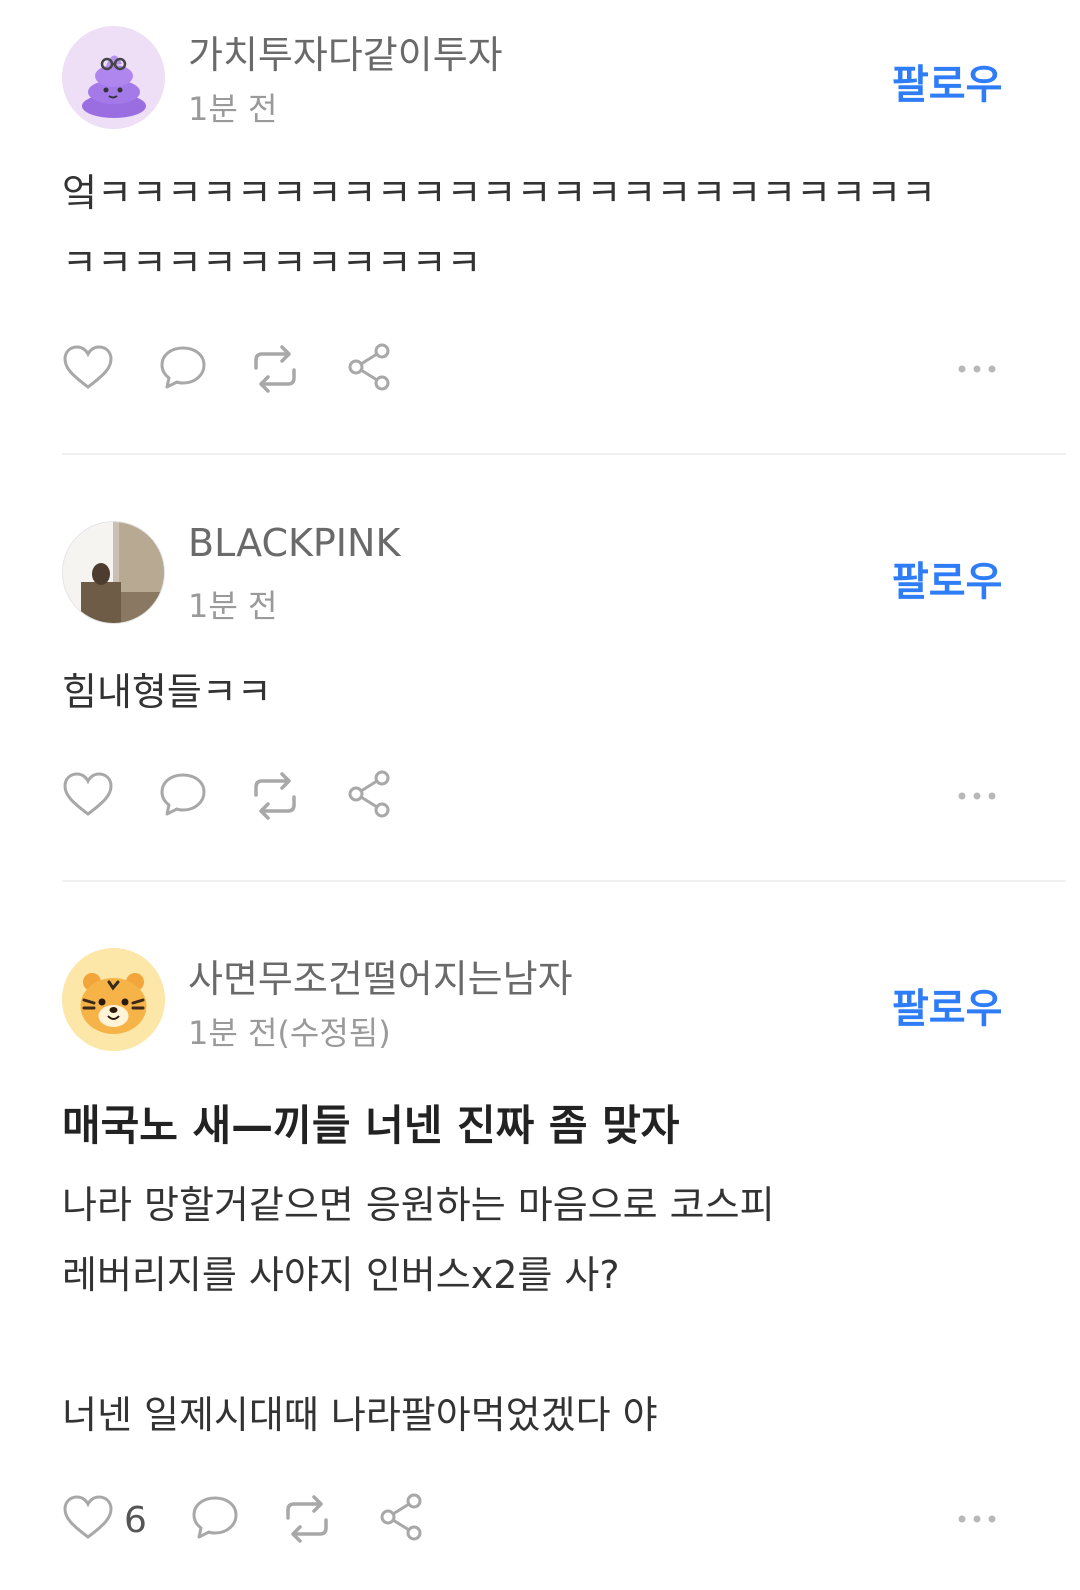 This screenshot has width=1080, height=1590. Describe the element at coordinates (542, 692) in the screenshot. I see `post-body: 힘내형들ㅋㅋ` at that location.